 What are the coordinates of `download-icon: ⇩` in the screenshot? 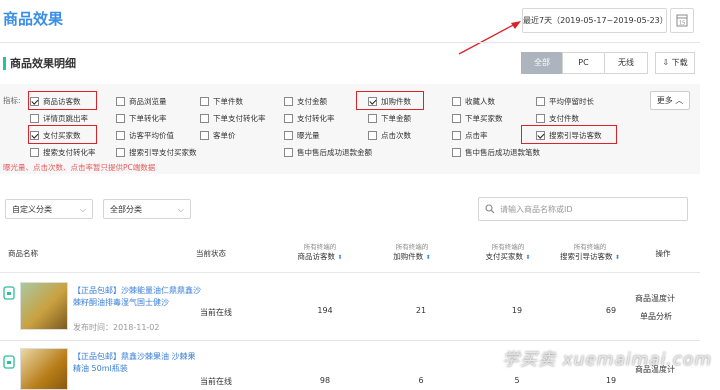 It's located at (666, 62).